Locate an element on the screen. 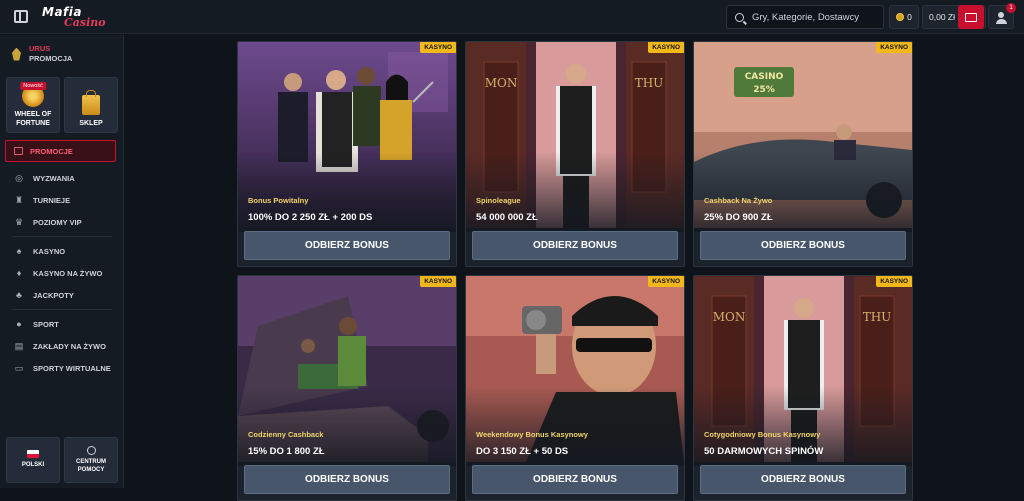 The width and height of the screenshot is (1024, 501). coins-count: 0 is located at coordinates (909, 17).